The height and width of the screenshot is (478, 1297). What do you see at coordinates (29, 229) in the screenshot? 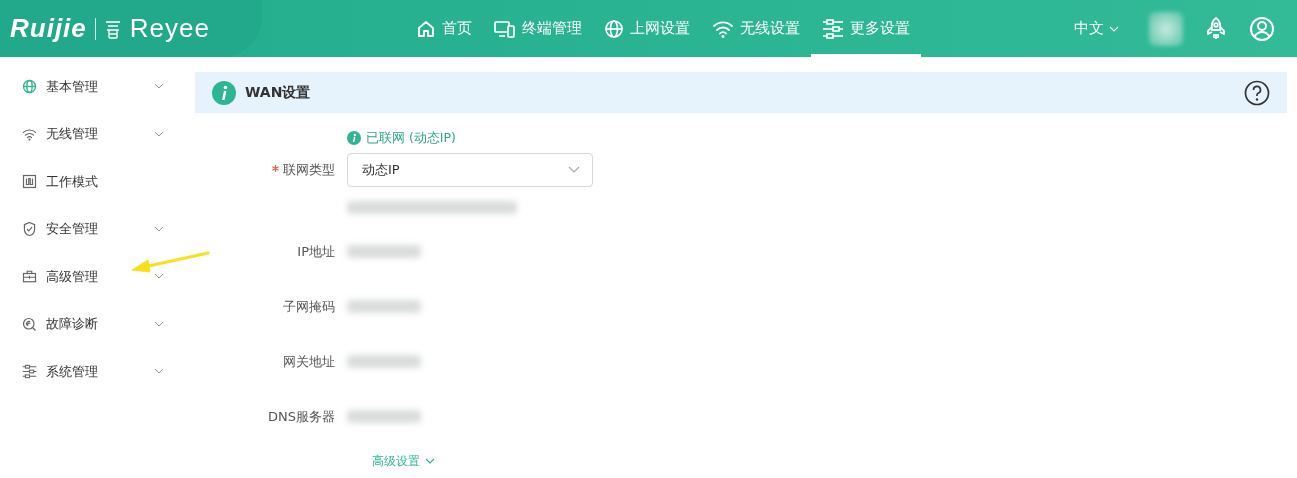
I see `shield-icon` at bounding box center [29, 229].